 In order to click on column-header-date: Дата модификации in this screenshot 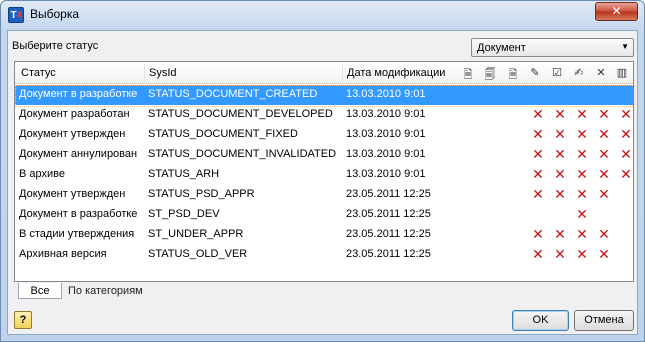, I will do `click(396, 73)`.